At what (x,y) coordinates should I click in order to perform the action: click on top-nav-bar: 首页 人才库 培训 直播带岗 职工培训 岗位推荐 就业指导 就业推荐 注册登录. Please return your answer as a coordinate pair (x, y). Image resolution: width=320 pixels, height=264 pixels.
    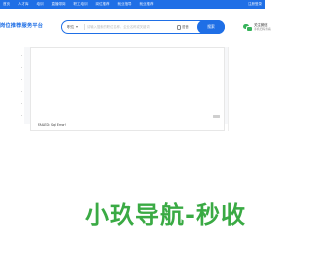
    Looking at the image, I should click on (132, 4).